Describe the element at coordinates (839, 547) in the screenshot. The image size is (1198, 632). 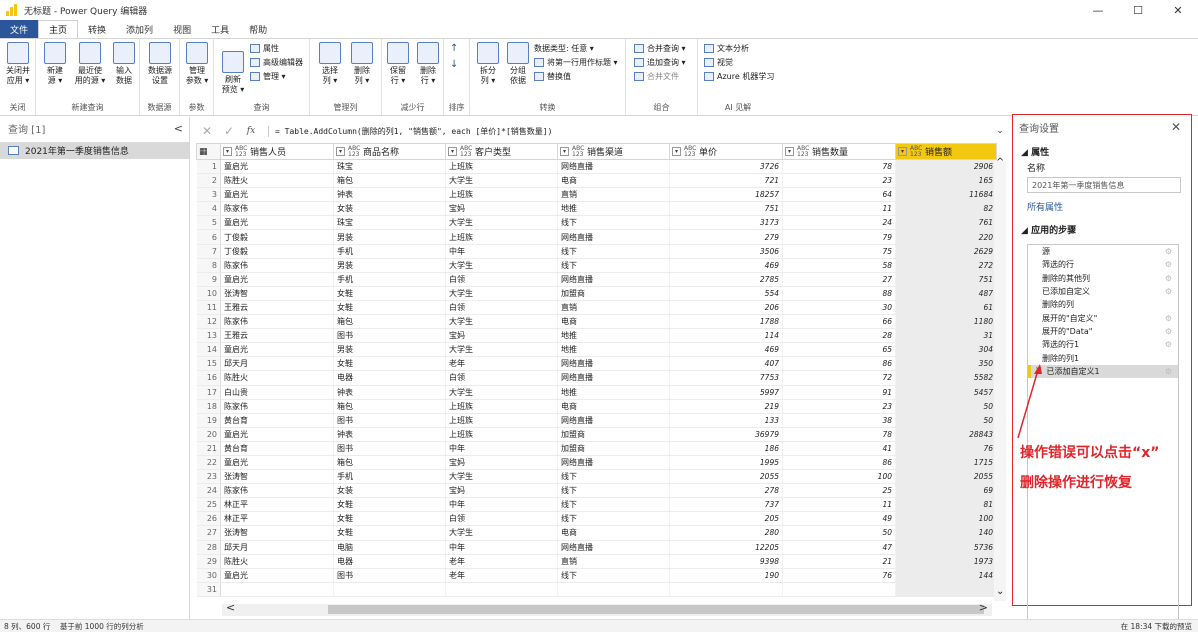
I see `table-cell: 47` at that location.